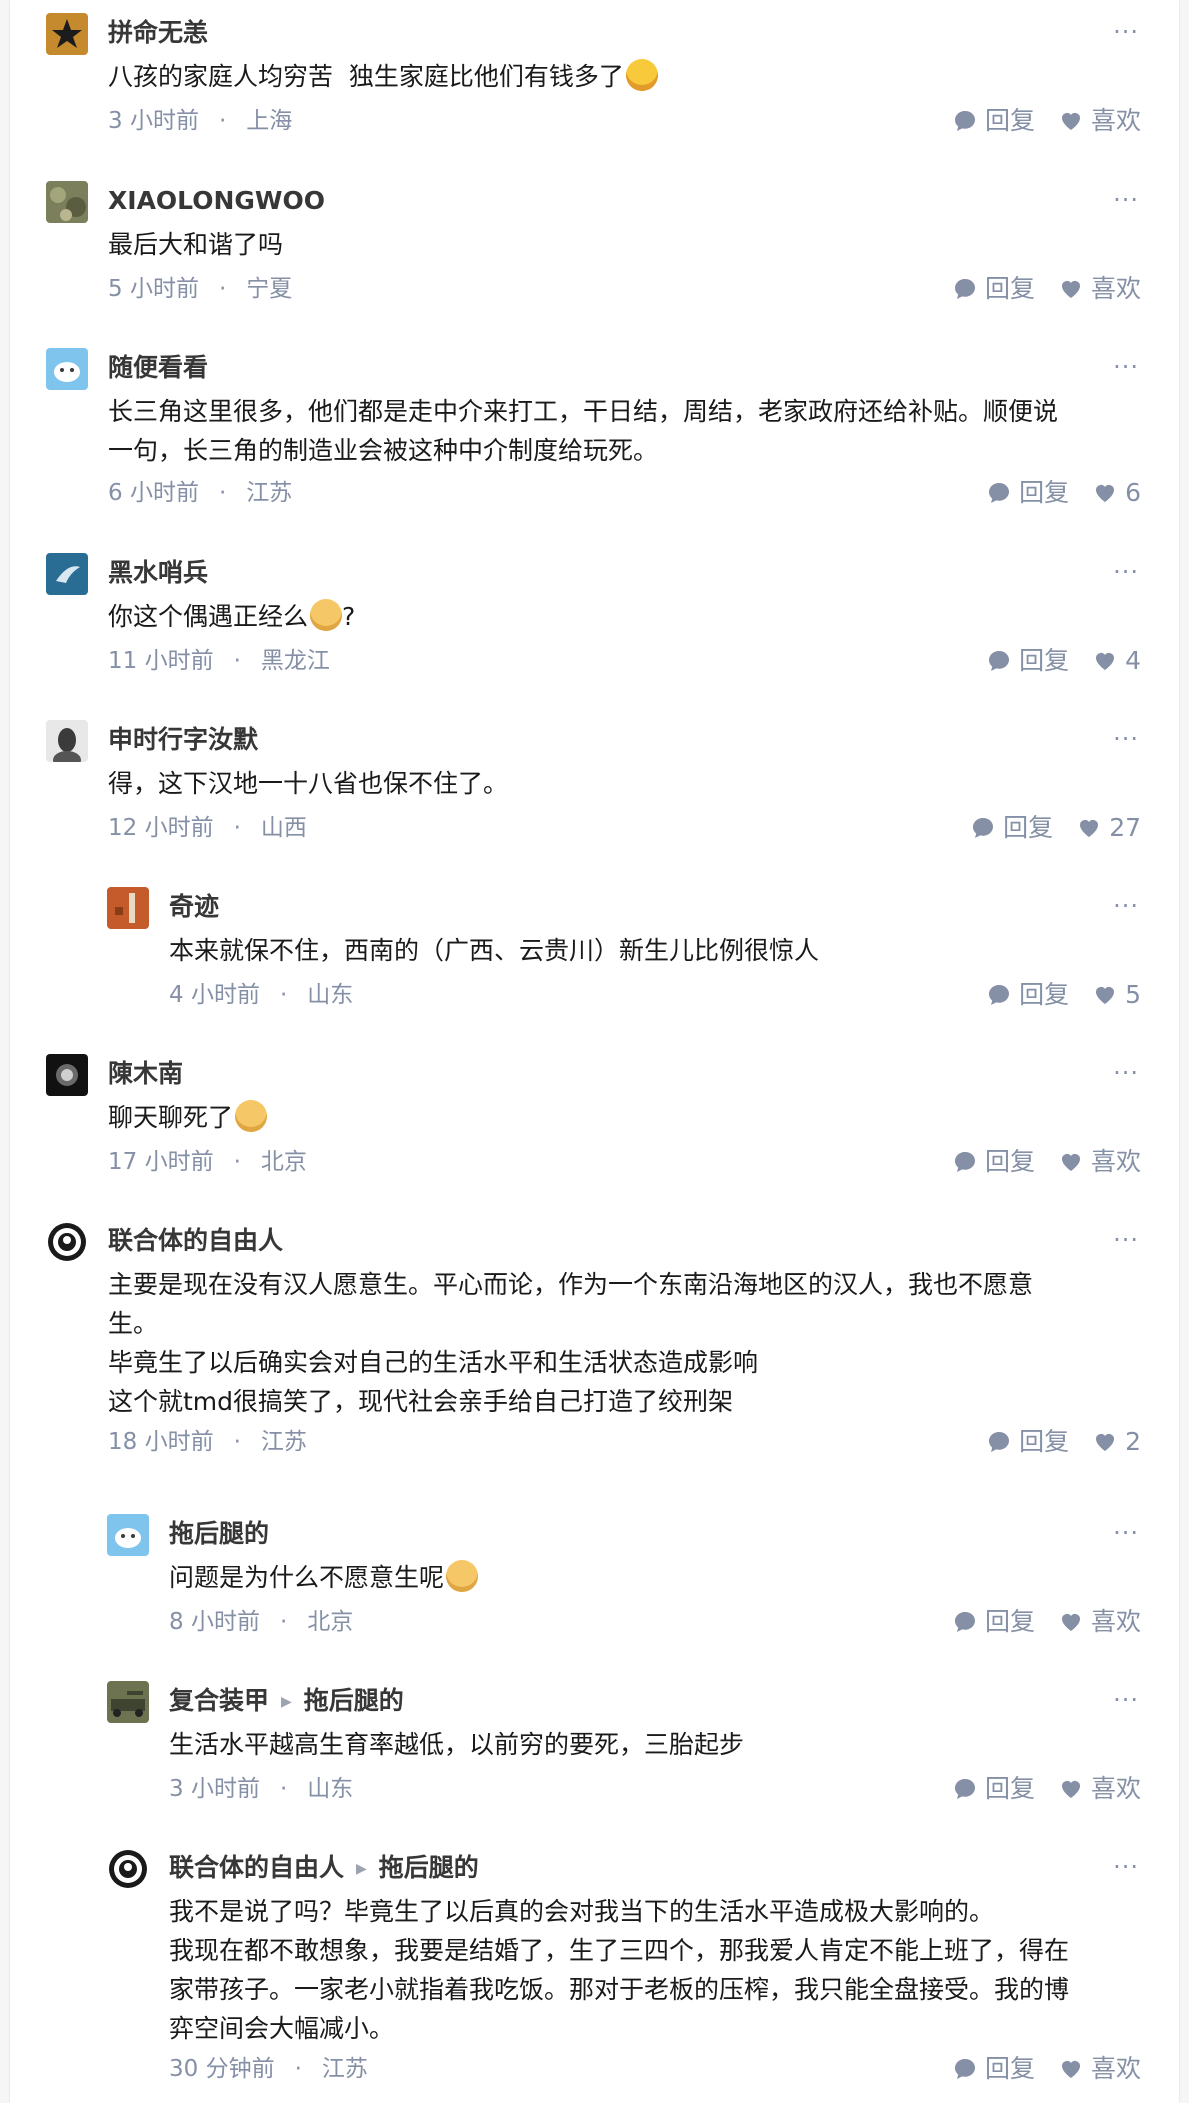 Image resolution: width=1189 pixels, height=2103 pixels. Describe the element at coordinates (1125, 827) in the screenshot. I see `like-count: 27` at that location.